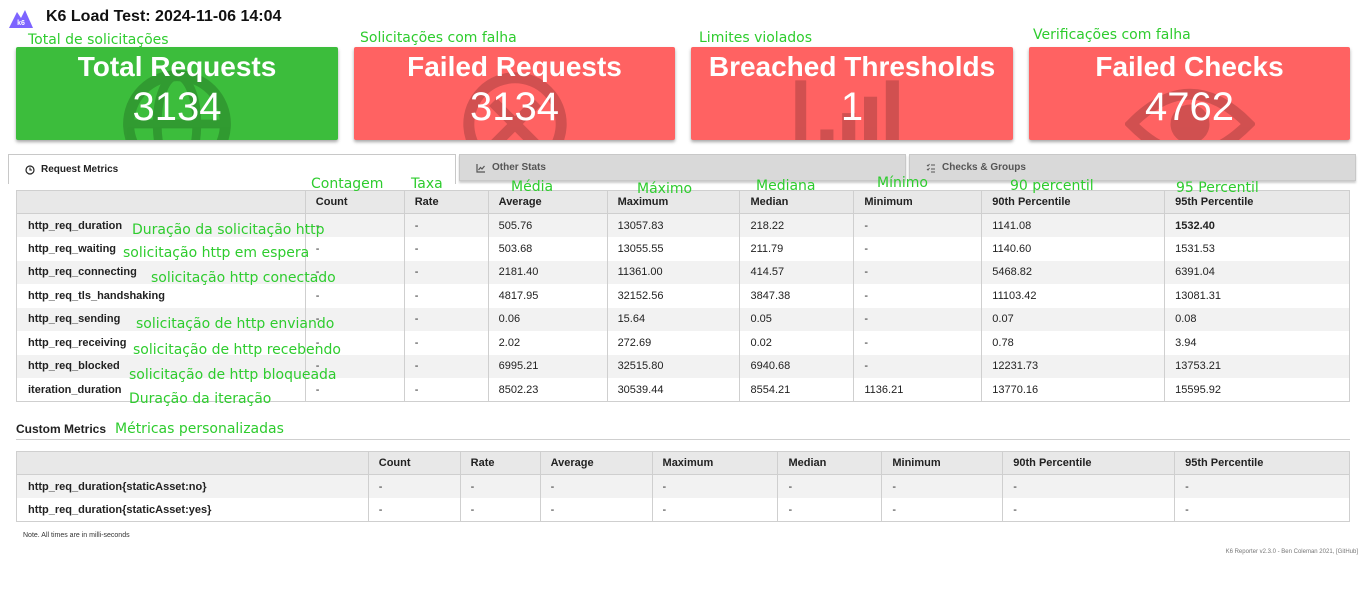 This screenshot has width=1366, height=596. I want to click on tab-label: Checks & Groups, so click(984, 167).